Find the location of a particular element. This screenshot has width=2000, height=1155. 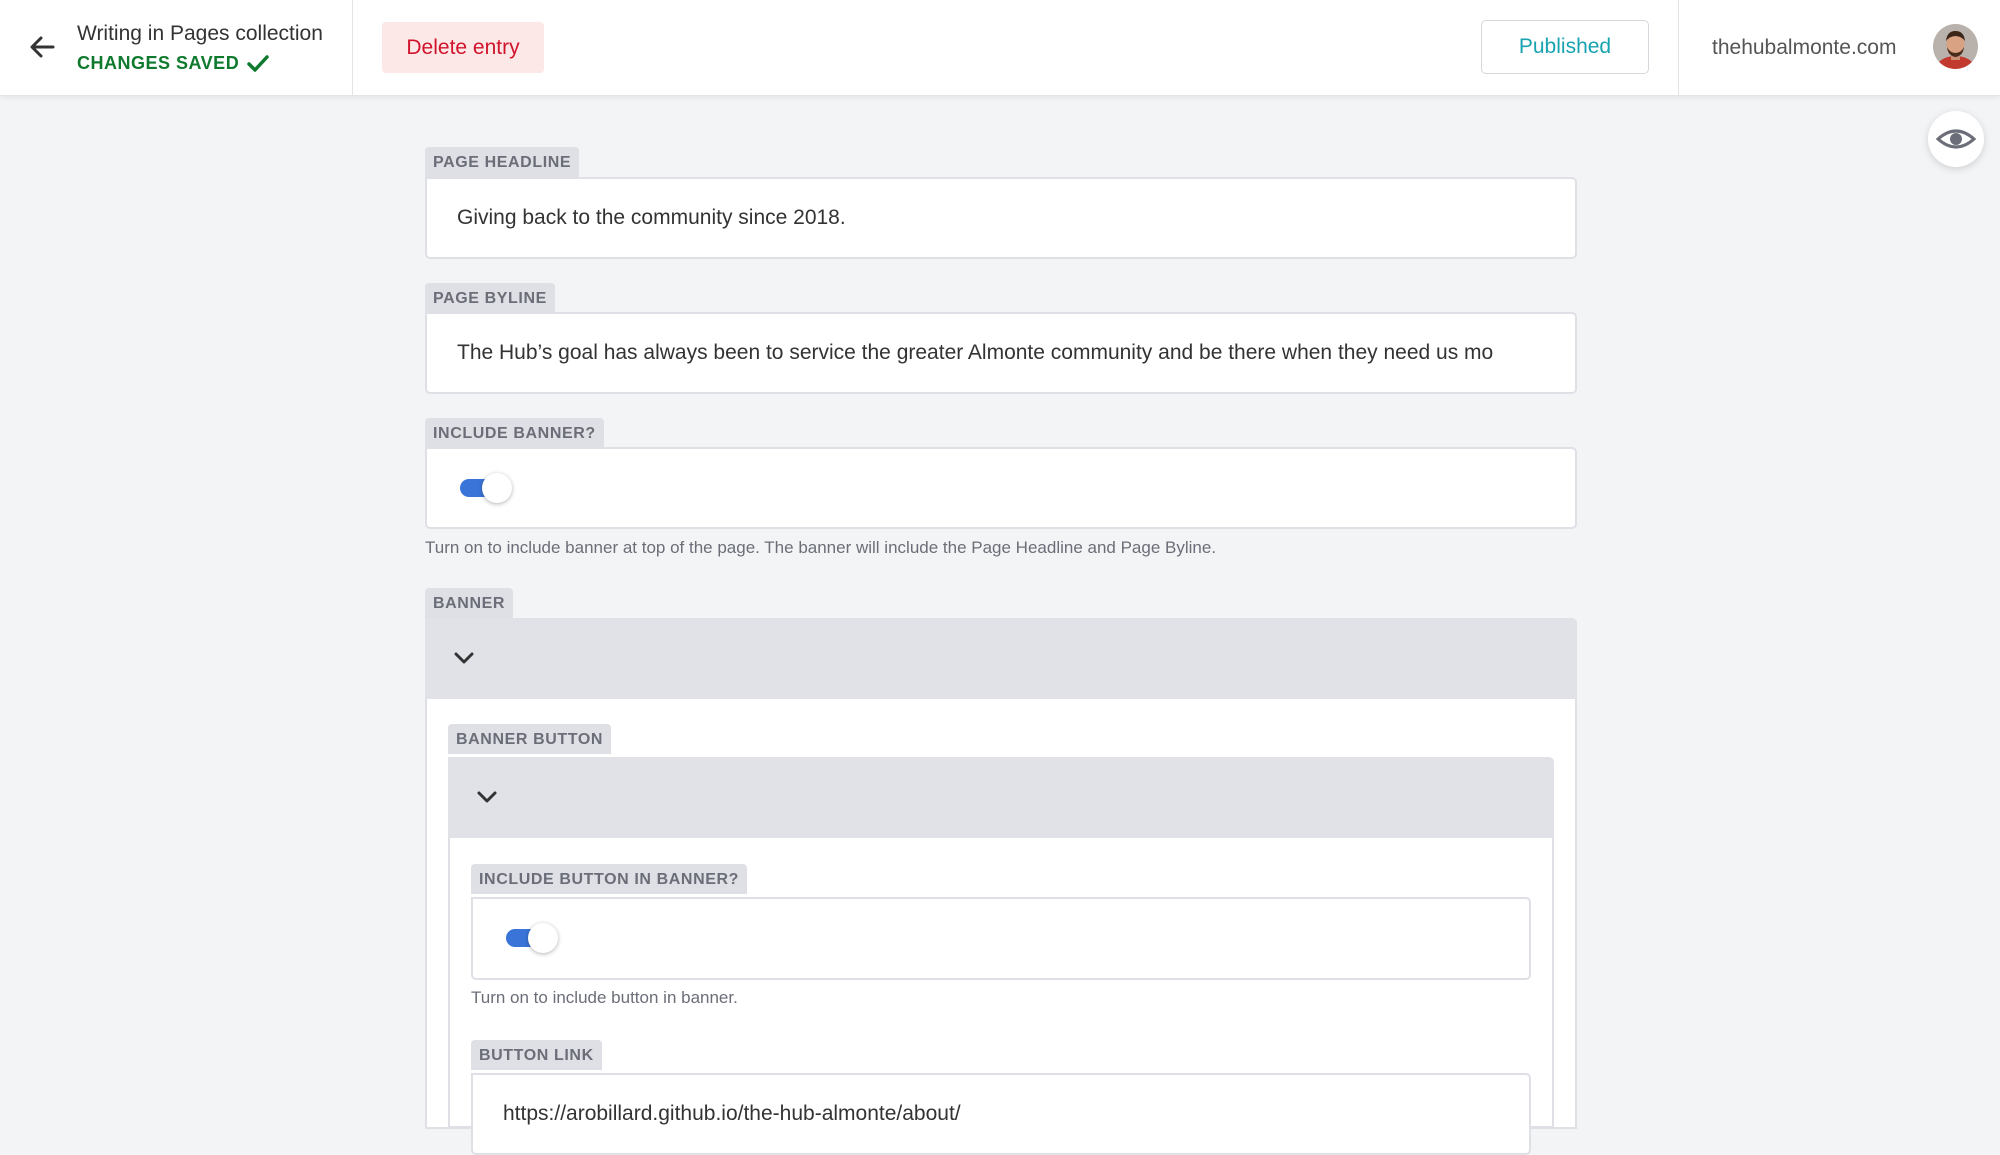

button-link-input is located at coordinates (1003, 1114).